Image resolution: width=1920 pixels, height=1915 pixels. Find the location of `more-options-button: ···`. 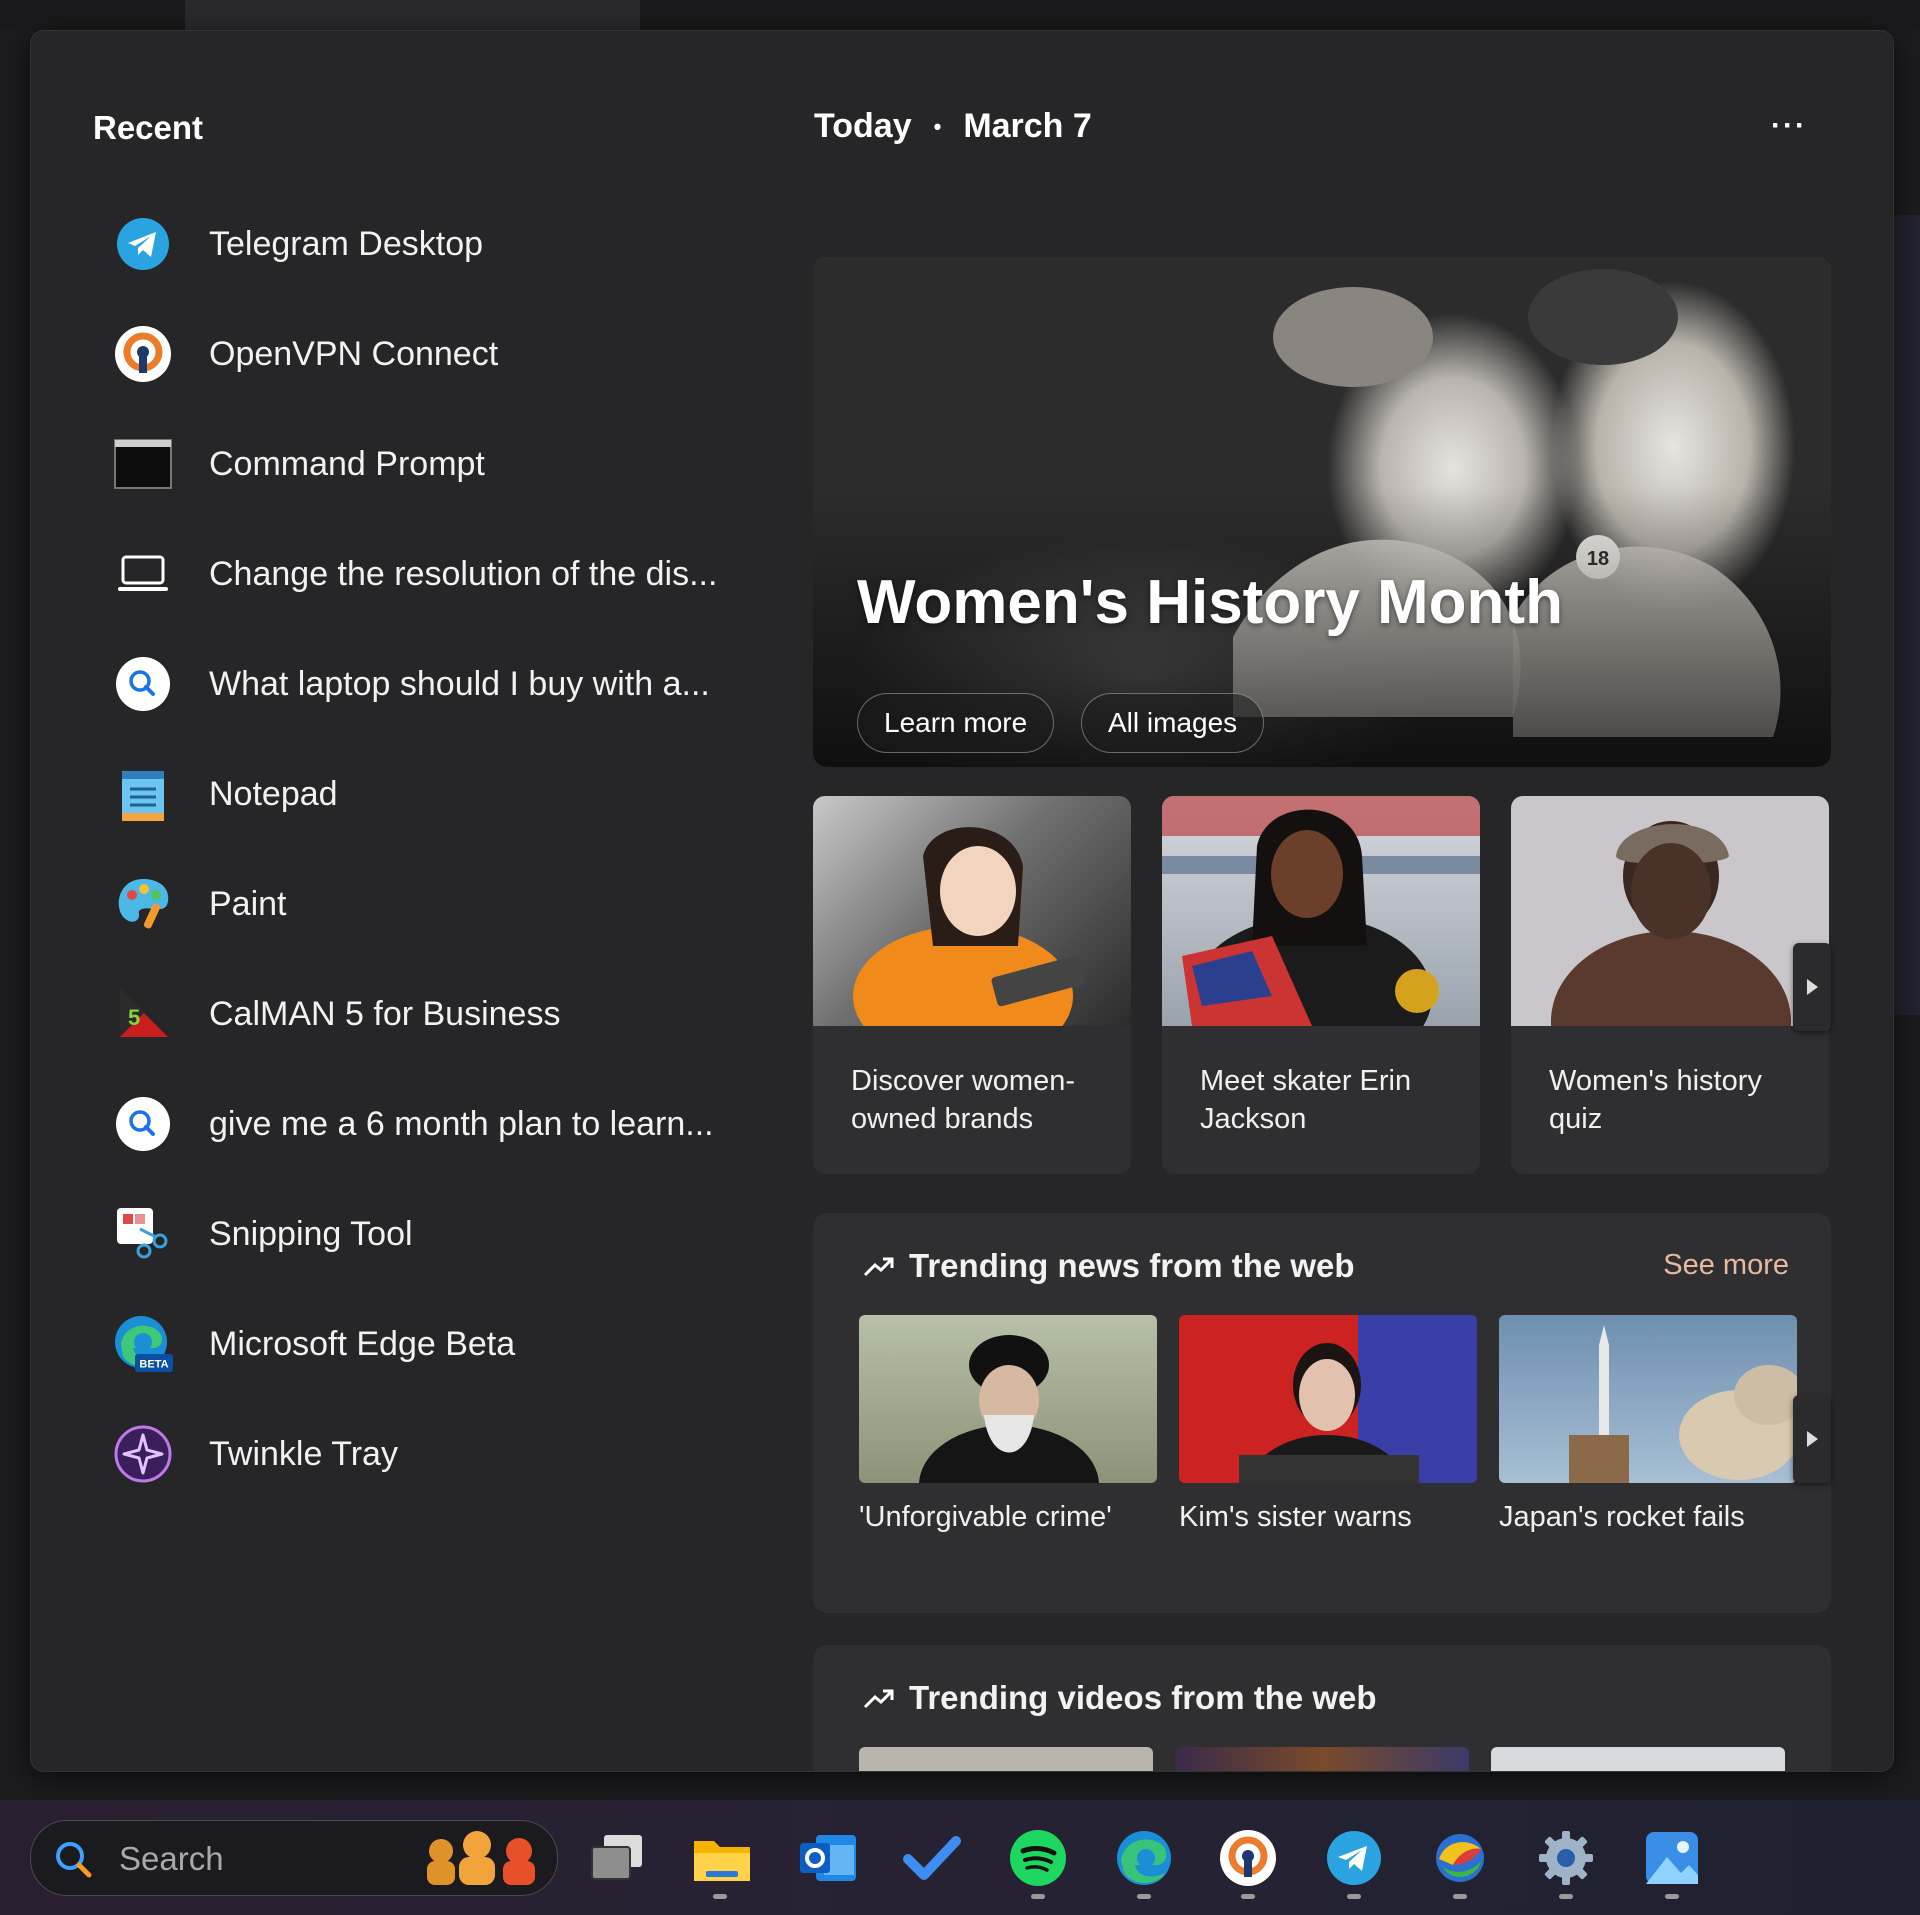

more-options-button: ··· is located at coordinates (1789, 126).